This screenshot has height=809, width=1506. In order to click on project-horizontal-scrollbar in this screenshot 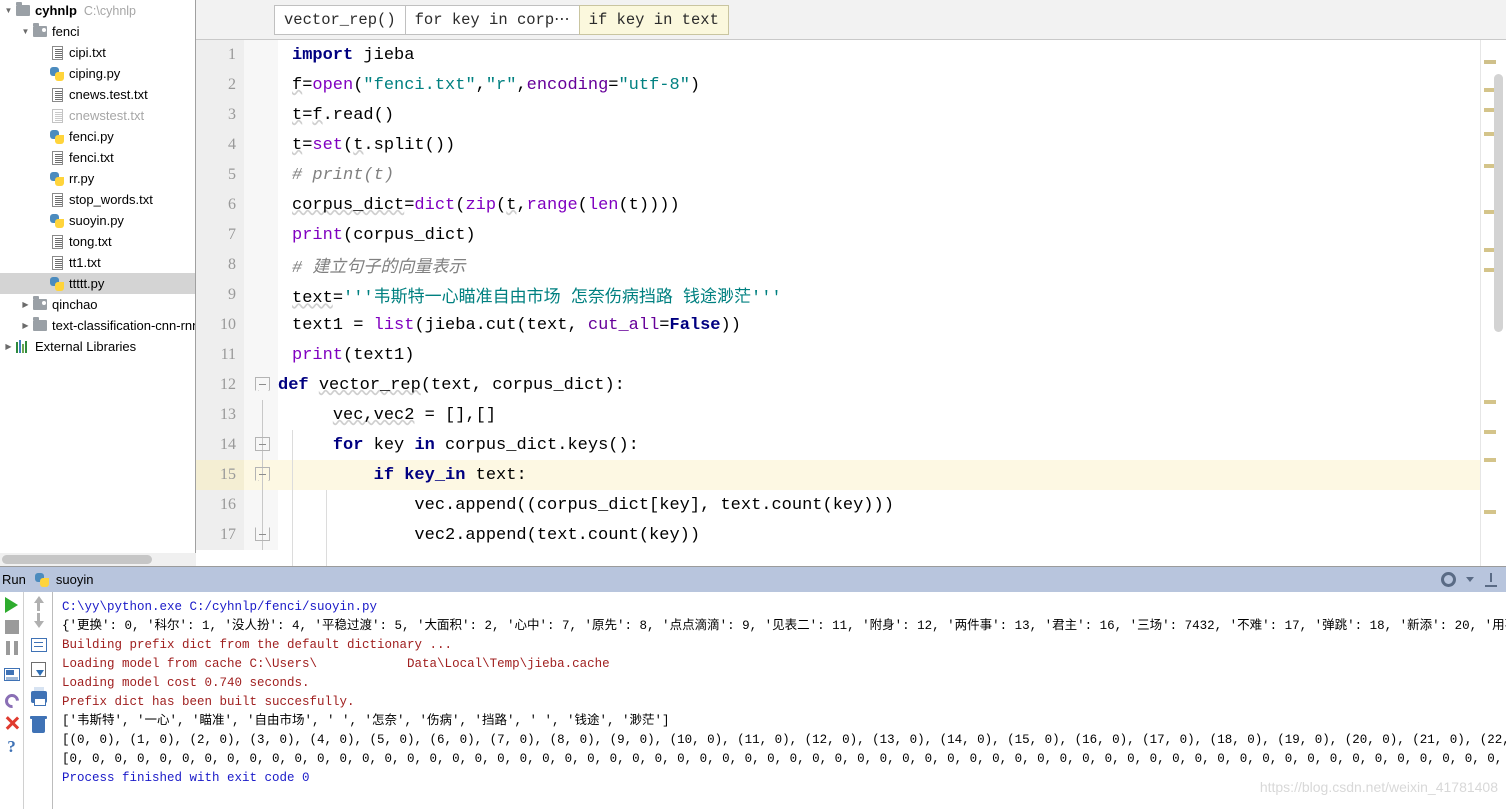, I will do `click(98, 559)`.